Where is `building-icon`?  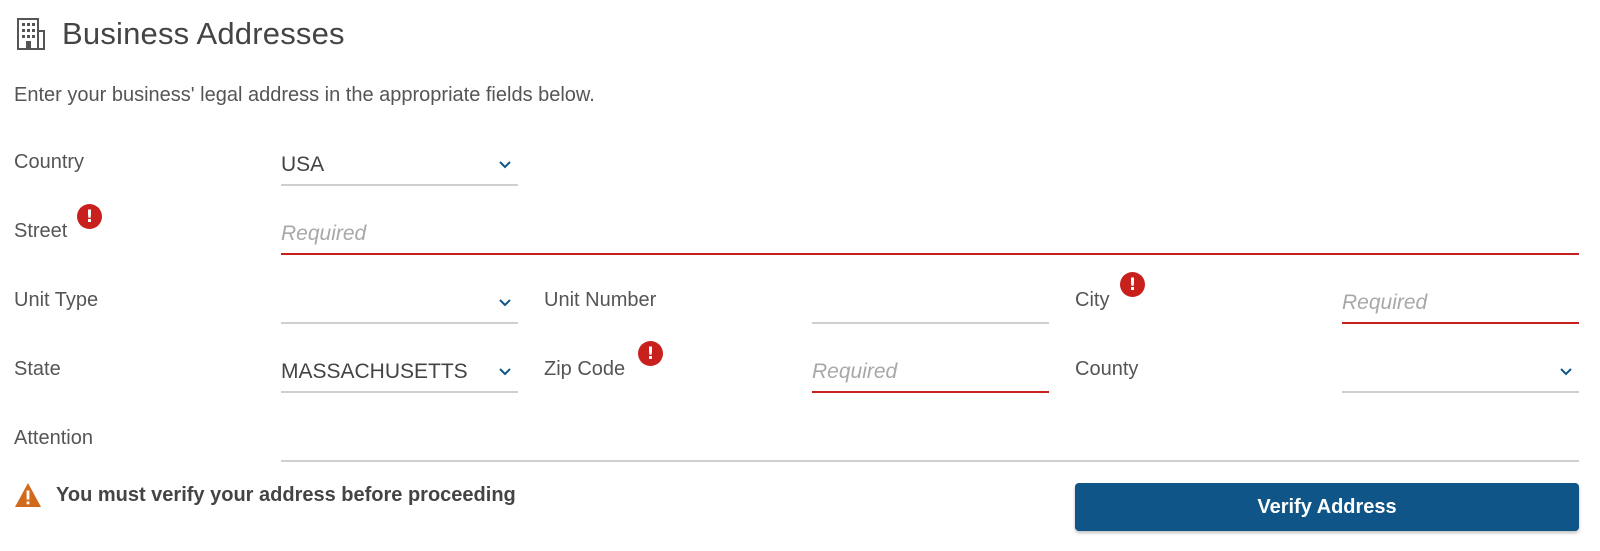
building-icon is located at coordinates (31, 34).